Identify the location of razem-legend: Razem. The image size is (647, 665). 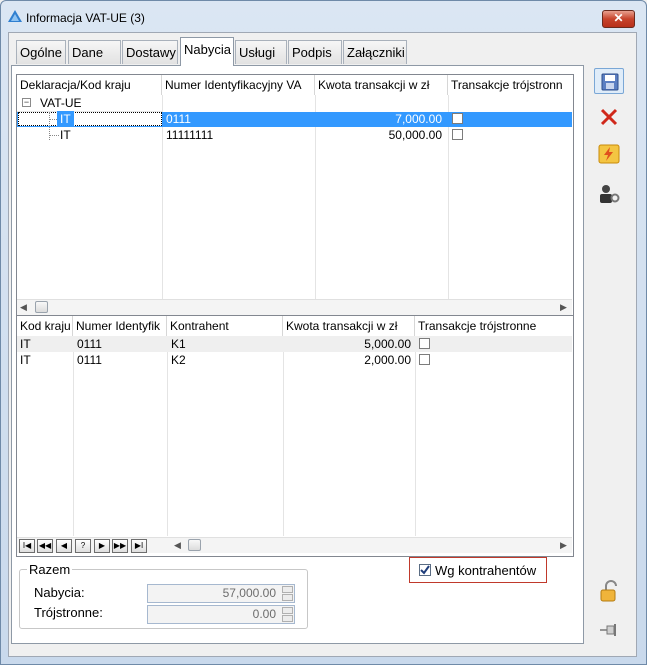
(50, 569).